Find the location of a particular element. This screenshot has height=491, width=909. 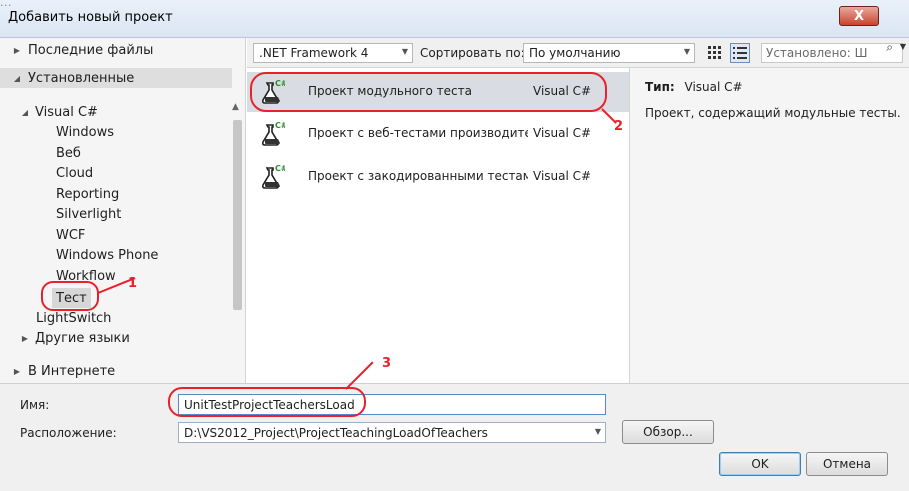

tree-item-windows-phone: Windows Phone is located at coordinates (107, 255).